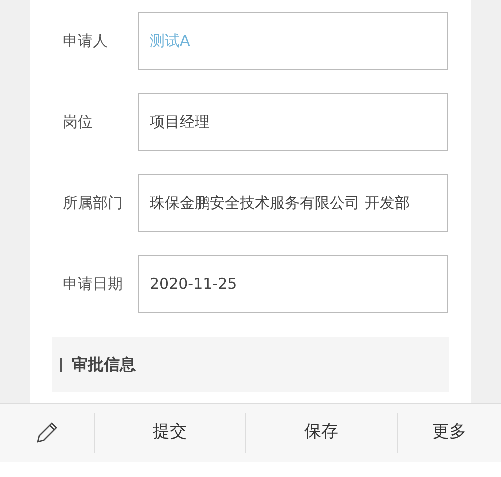 This screenshot has width=501, height=477. I want to click on section-title: 审批信息, so click(104, 365).